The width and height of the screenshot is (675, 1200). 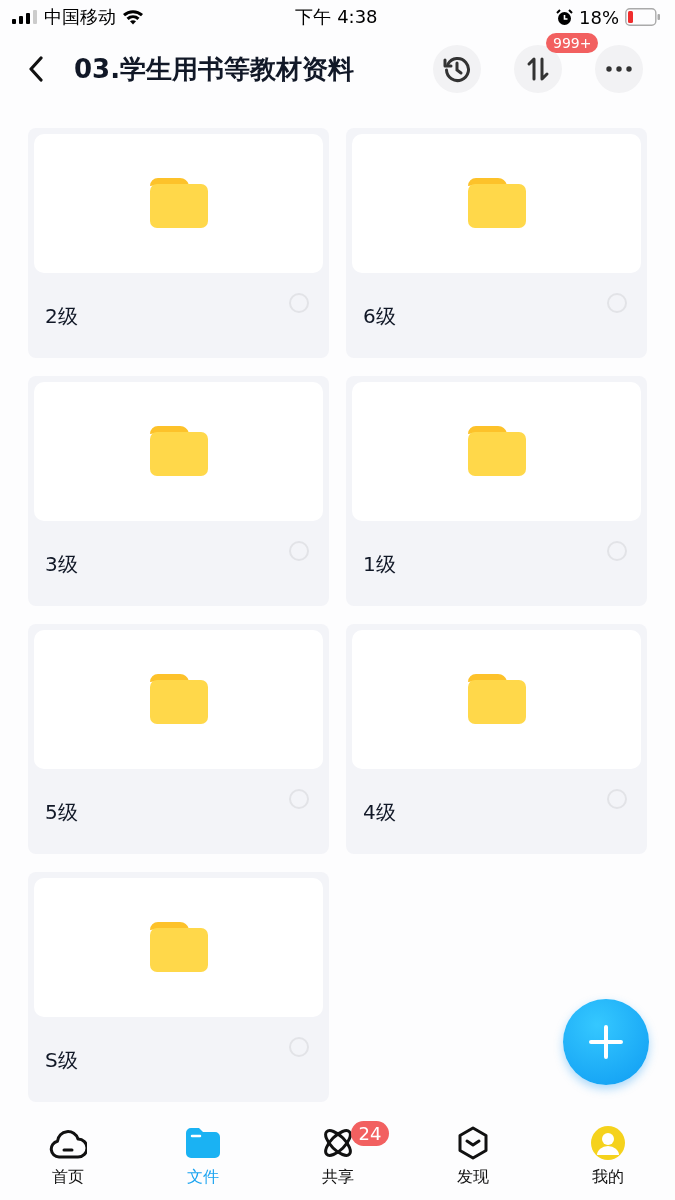 What do you see at coordinates (496, 491) in the screenshot?
I see `folder-card: 1级` at bounding box center [496, 491].